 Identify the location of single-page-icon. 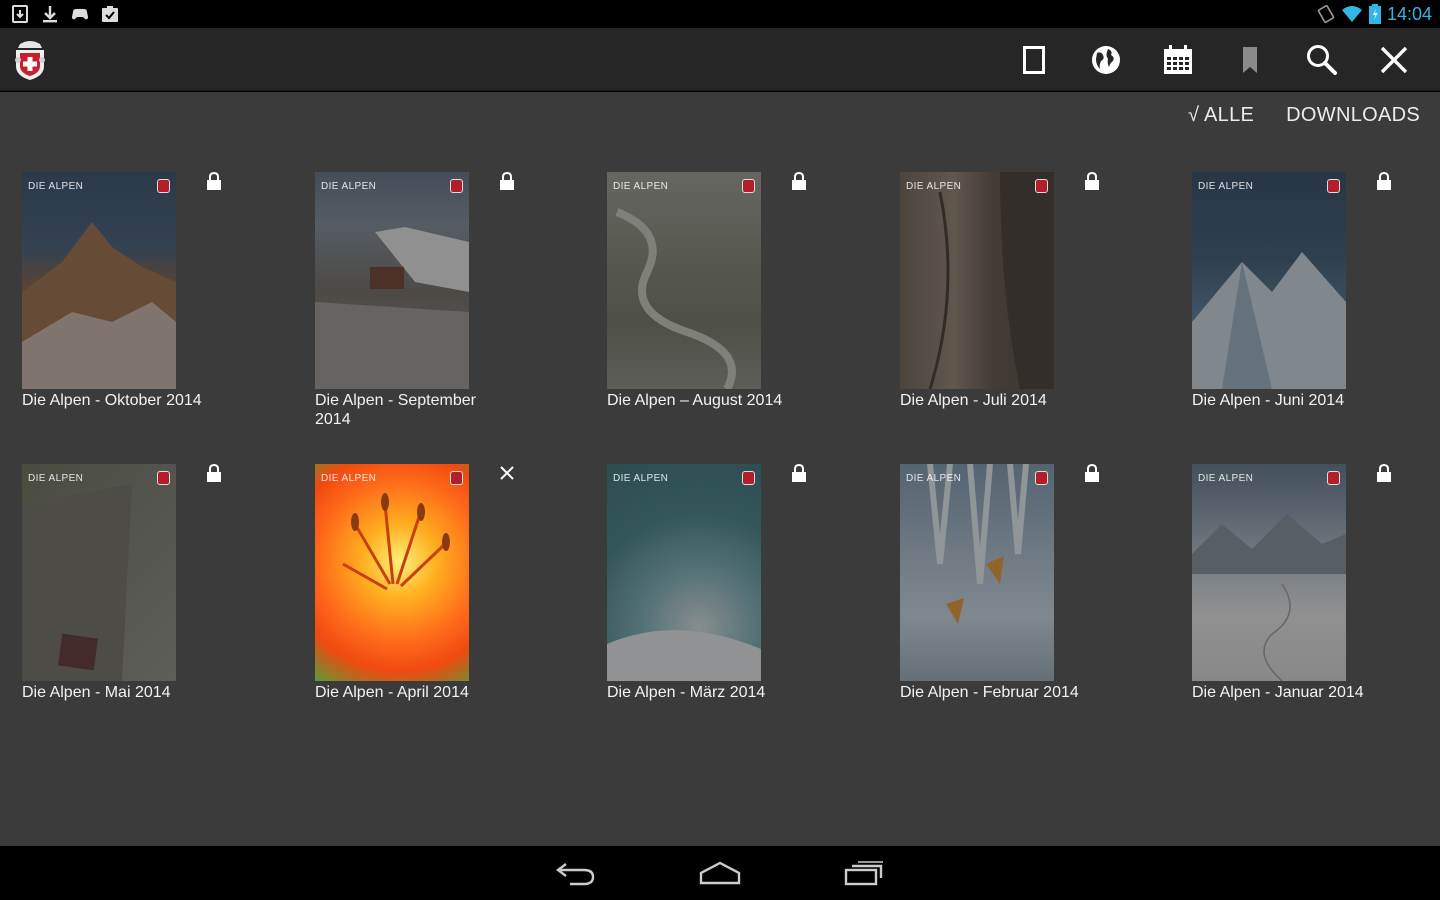
(1034, 59).